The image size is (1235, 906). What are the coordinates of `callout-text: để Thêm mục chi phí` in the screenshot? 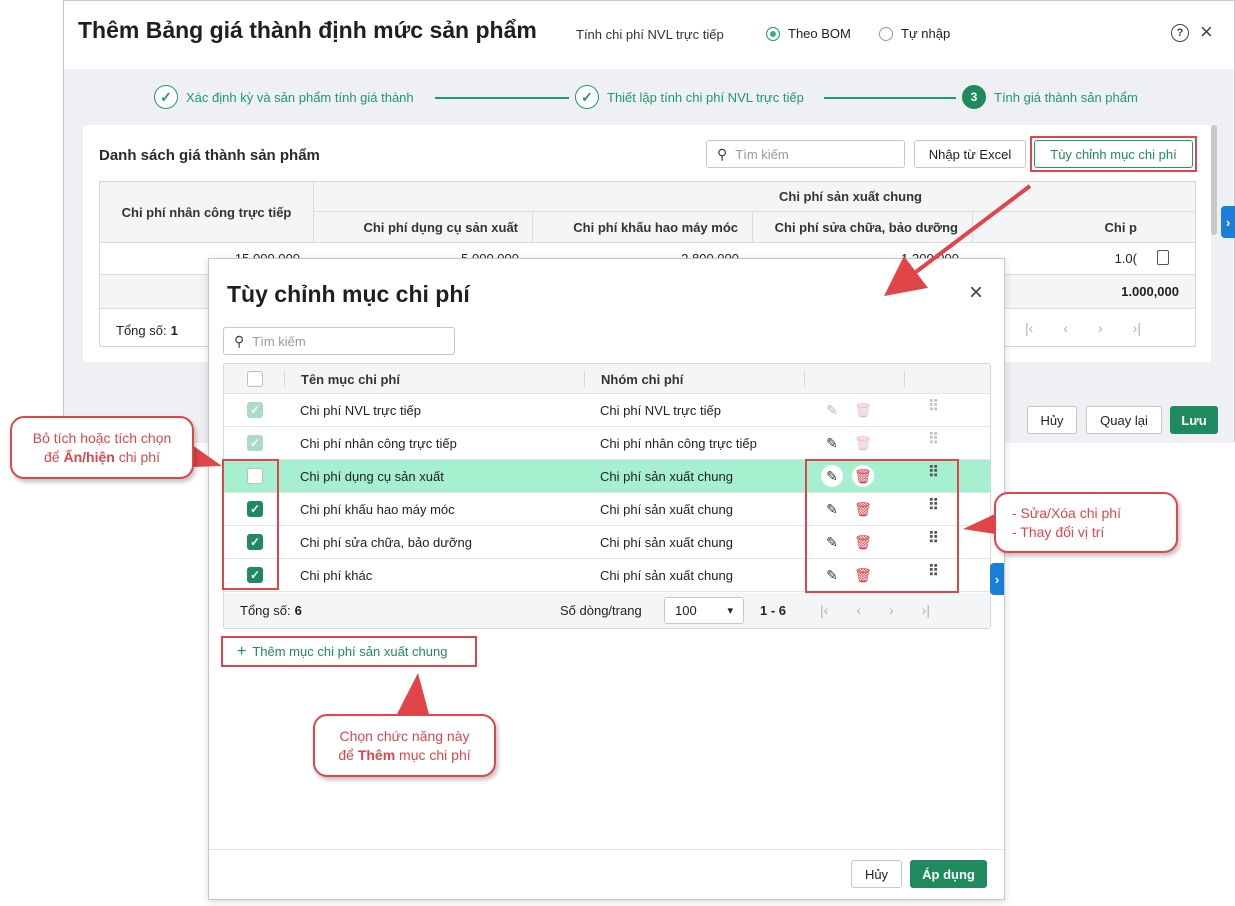 It's located at (404, 754).